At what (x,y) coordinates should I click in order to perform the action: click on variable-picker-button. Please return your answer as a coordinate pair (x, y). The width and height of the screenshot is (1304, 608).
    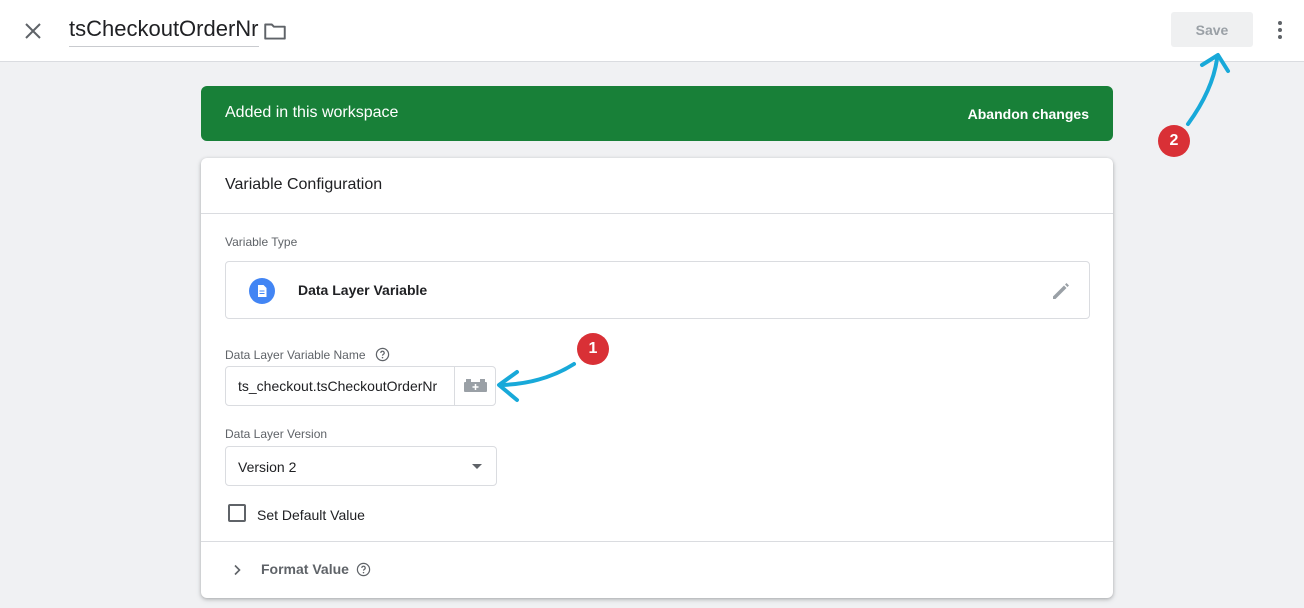
    Looking at the image, I should click on (474, 386).